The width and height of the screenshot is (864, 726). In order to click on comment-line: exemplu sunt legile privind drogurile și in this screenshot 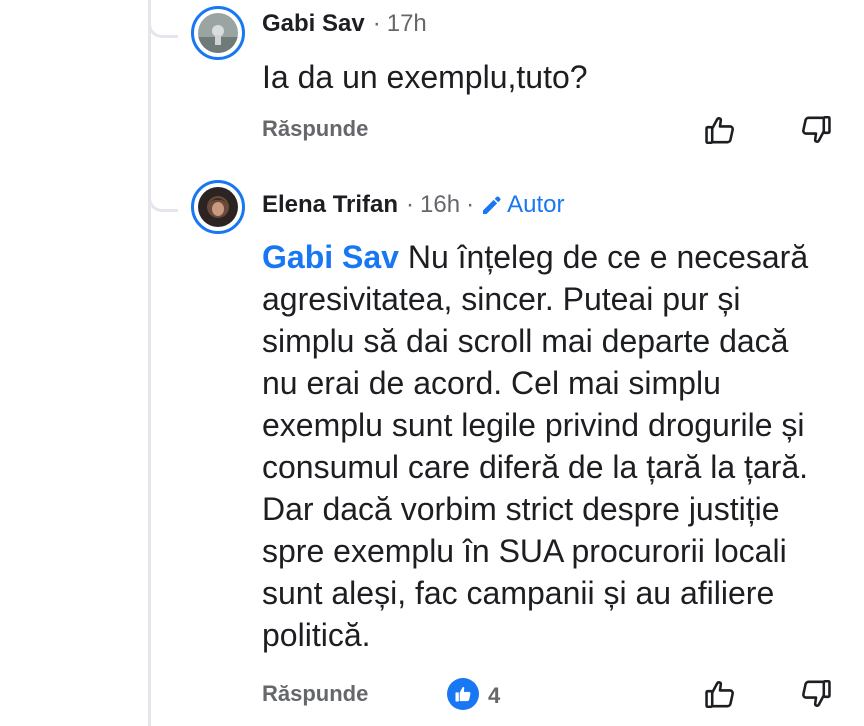, I will do `click(533, 425)`.